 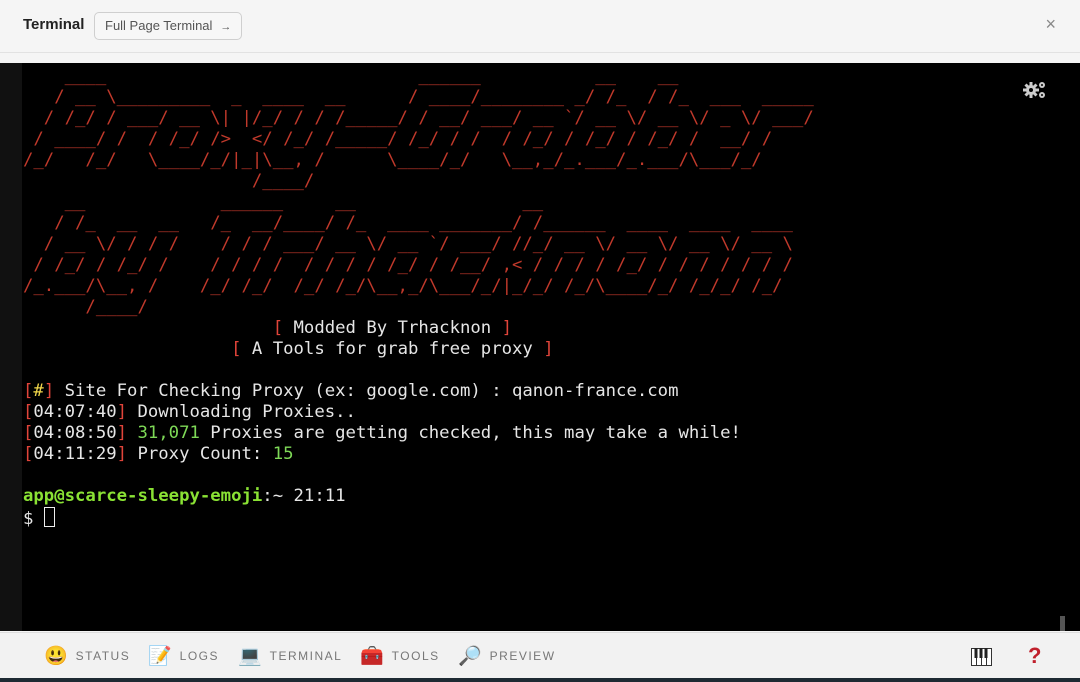 What do you see at coordinates (226, 27) in the screenshot?
I see `arrow-right-icon: →` at bounding box center [226, 27].